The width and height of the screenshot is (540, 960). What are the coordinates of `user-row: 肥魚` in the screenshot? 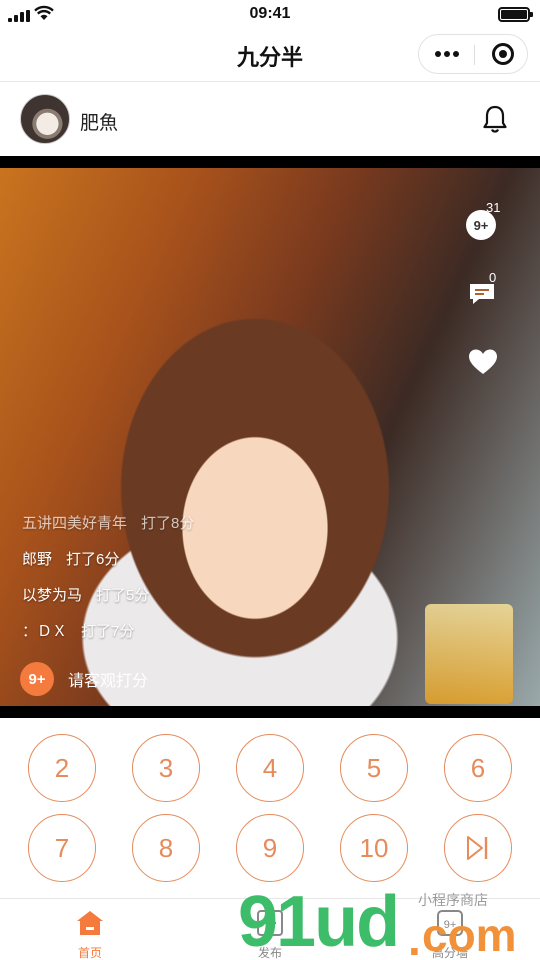 It's located at (270, 119).